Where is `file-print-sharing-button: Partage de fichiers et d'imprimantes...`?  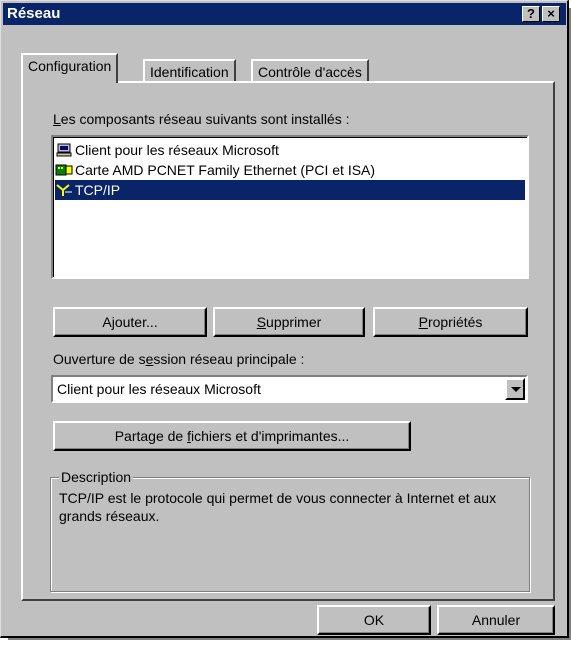
file-print-sharing-button: Partage de fichiers et d'imprimantes... is located at coordinates (232, 436).